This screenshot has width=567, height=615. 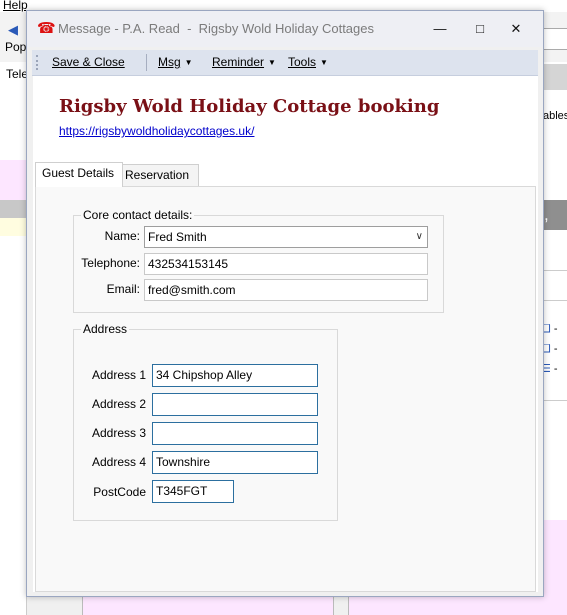 What do you see at coordinates (13, 29) in the screenshot?
I see `arrow-icon: ◀` at bounding box center [13, 29].